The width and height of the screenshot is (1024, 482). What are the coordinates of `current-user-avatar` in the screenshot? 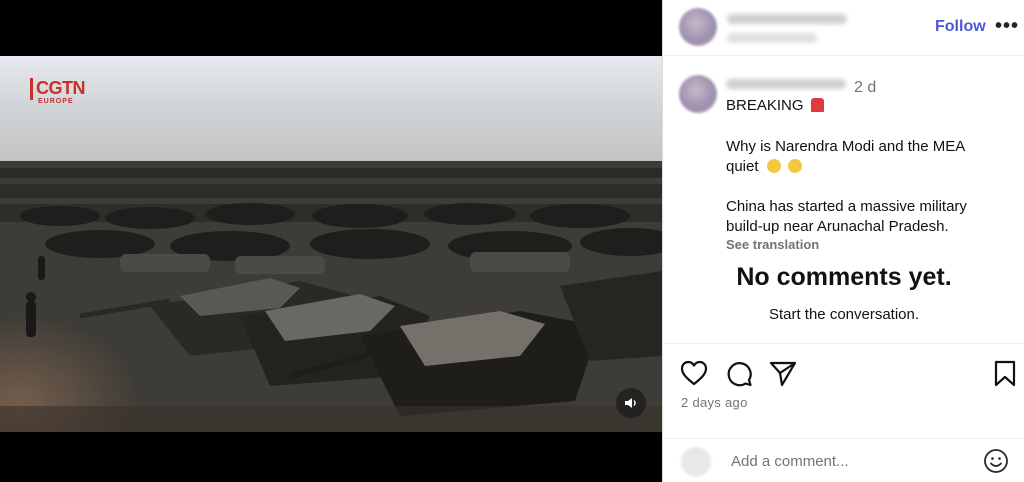 It's located at (696, 462).